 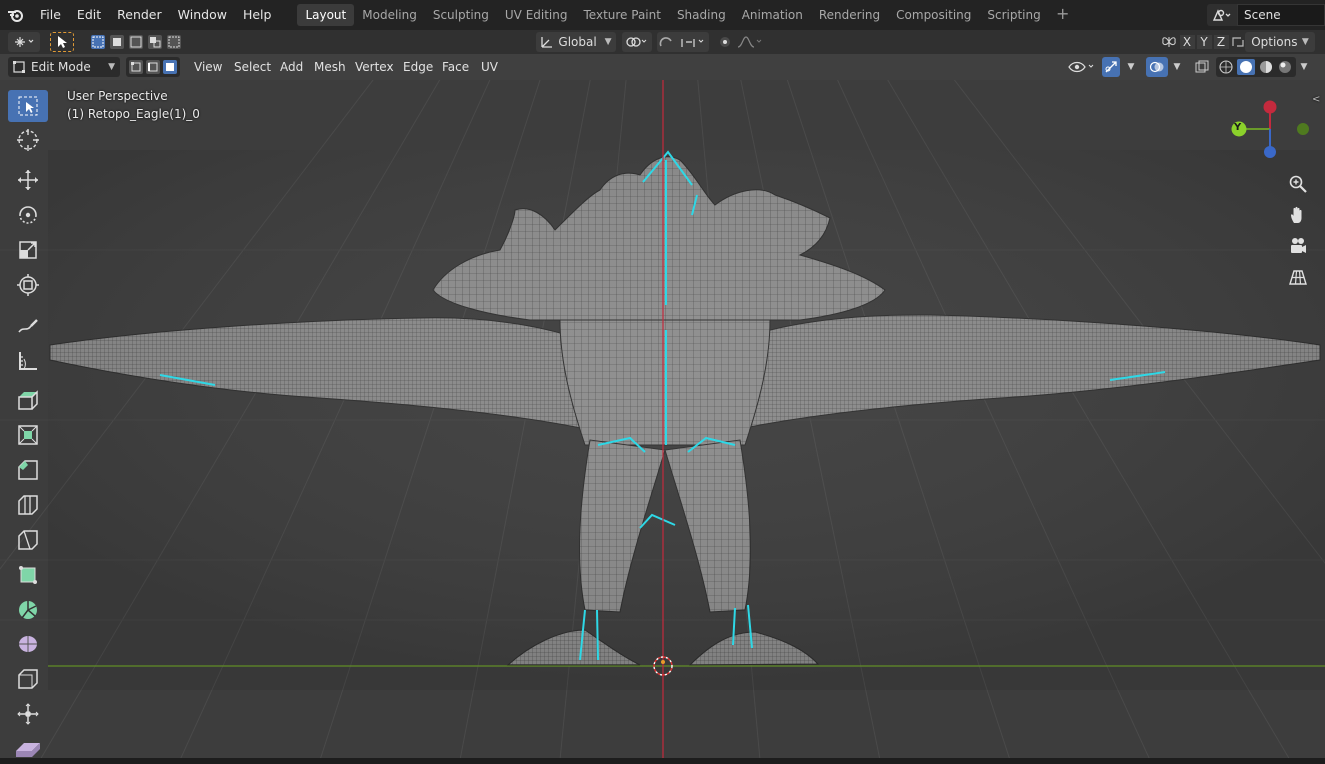 What do you see at coordinates (1157, 67) in the screenshot?
I see `overlays-icon` at bounding box center [1157, 67].